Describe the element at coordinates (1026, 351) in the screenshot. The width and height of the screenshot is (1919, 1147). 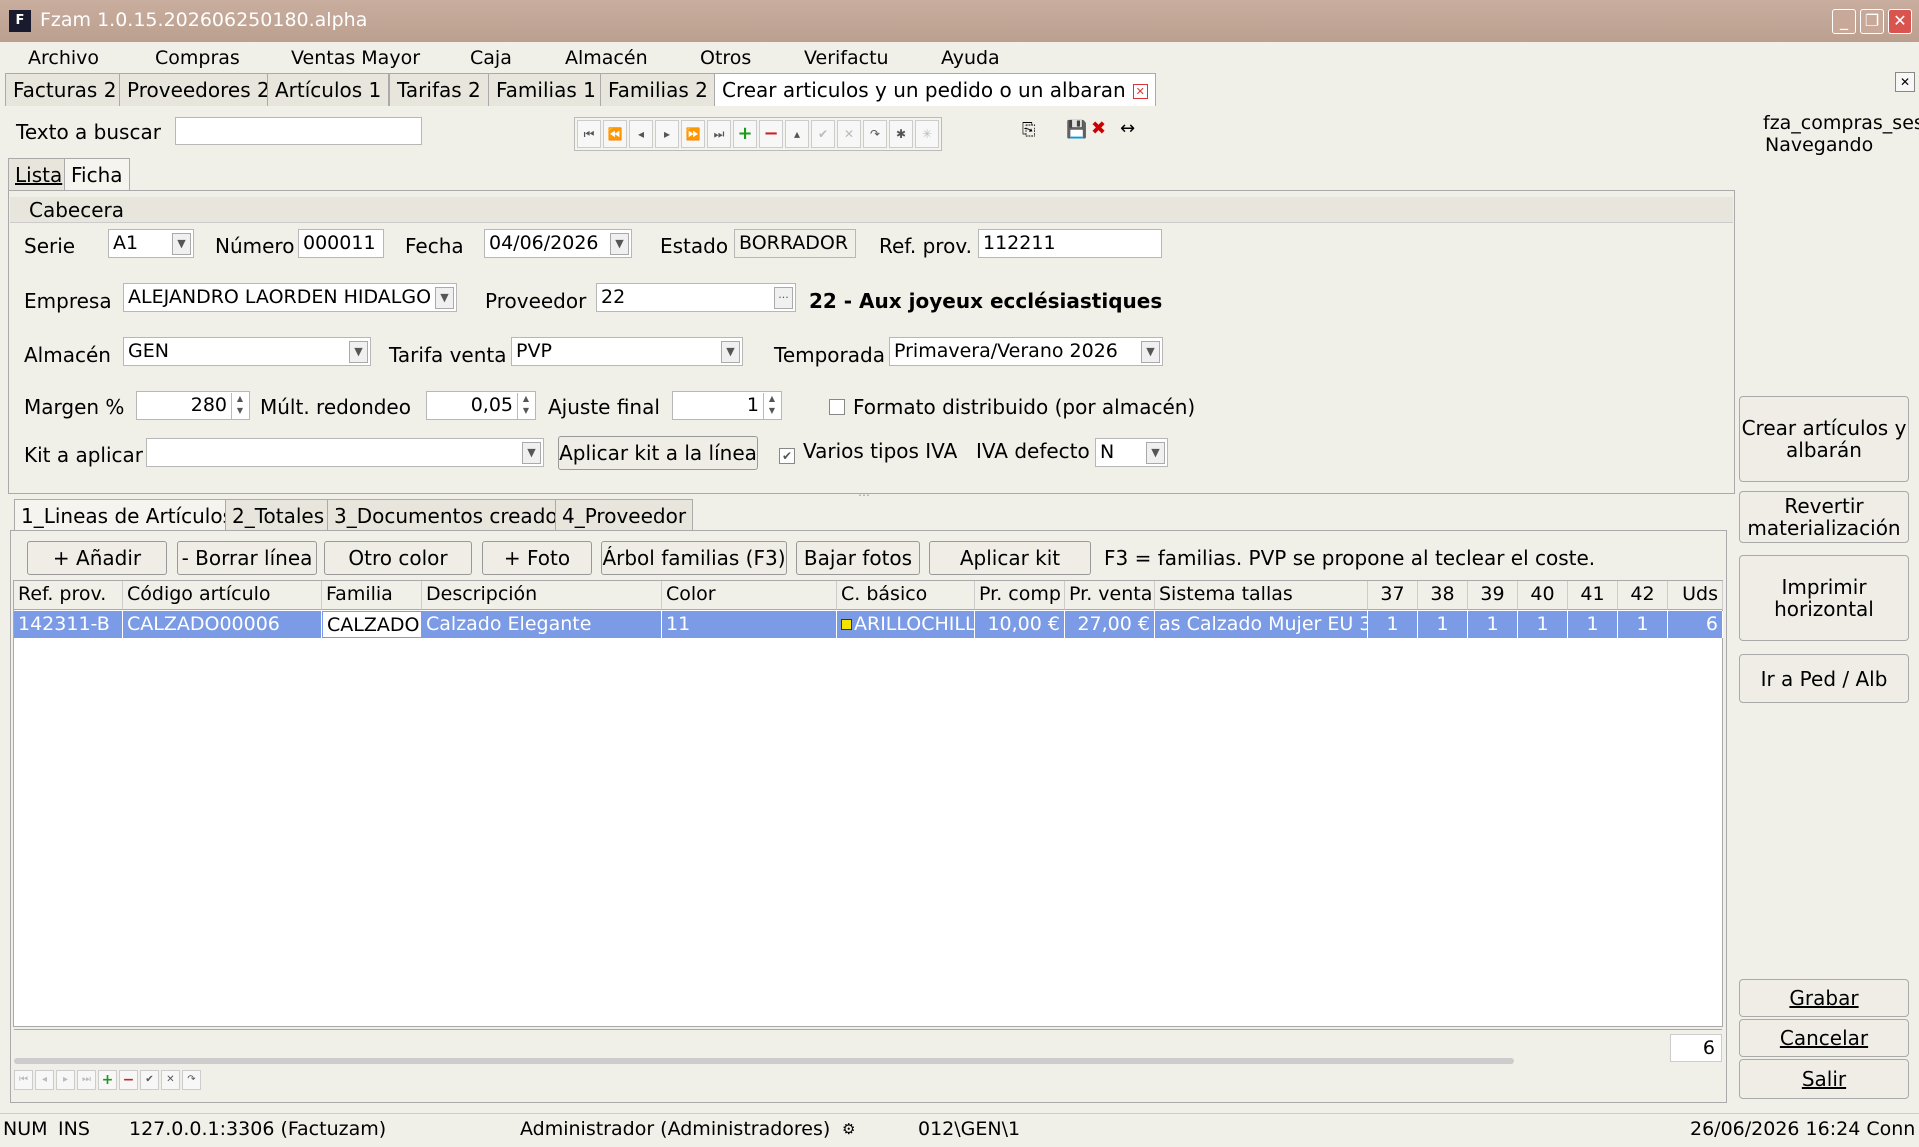
I see `temporada-select: Primavera/Verano 2026 ▼` at that location.